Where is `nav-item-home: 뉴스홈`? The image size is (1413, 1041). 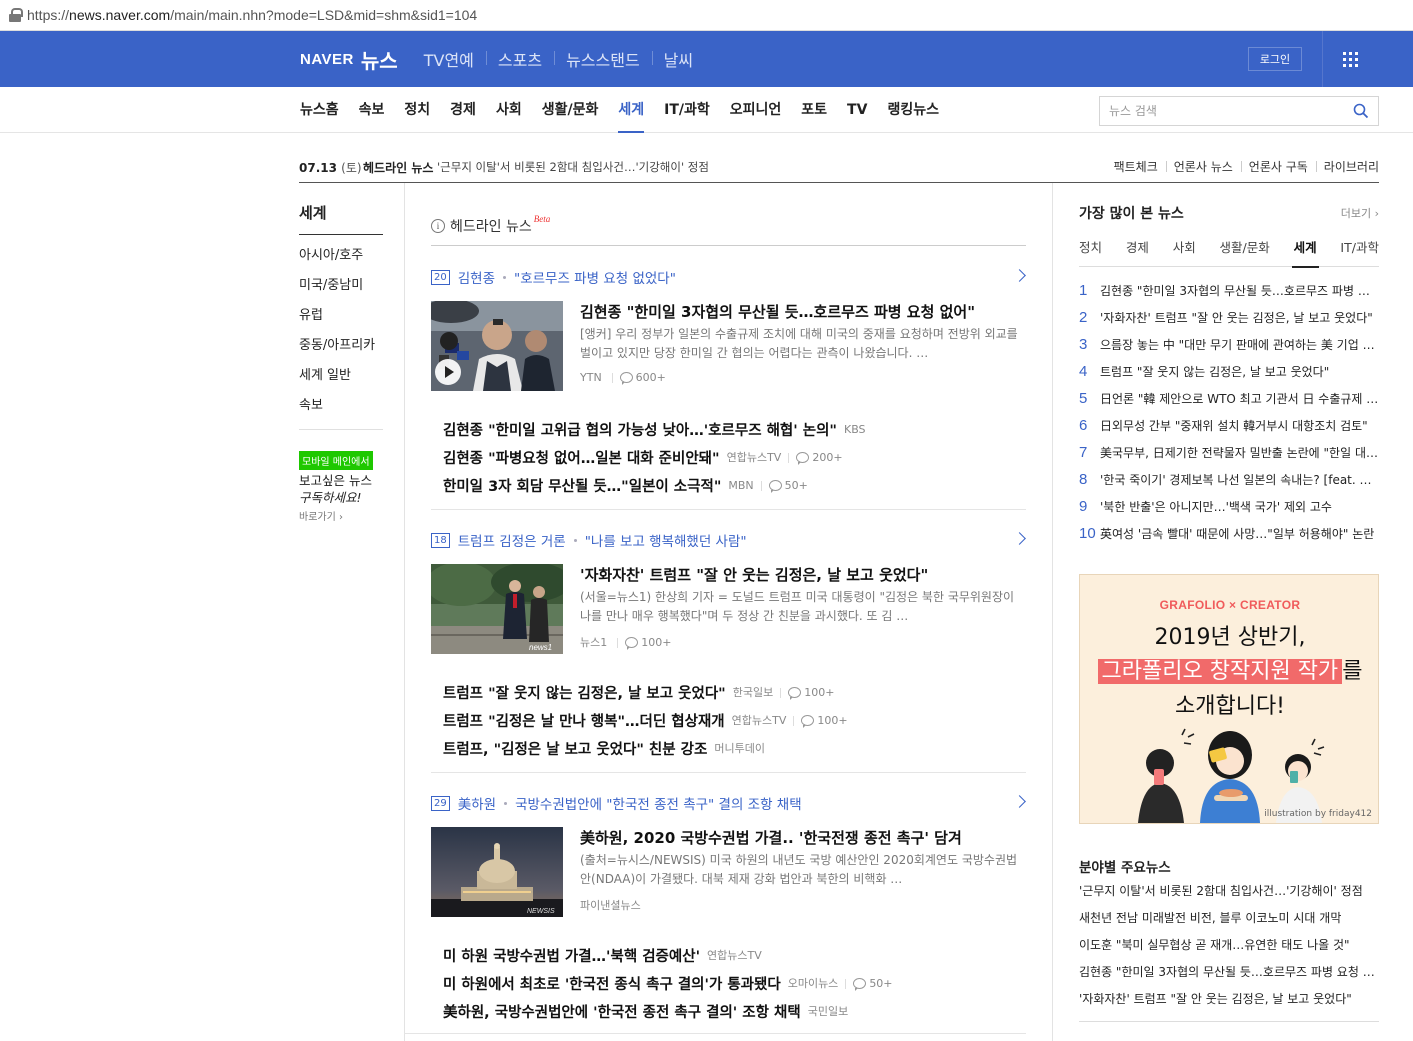
nav-item-home: 뉴스홈 is located at coordinates (319, 110).